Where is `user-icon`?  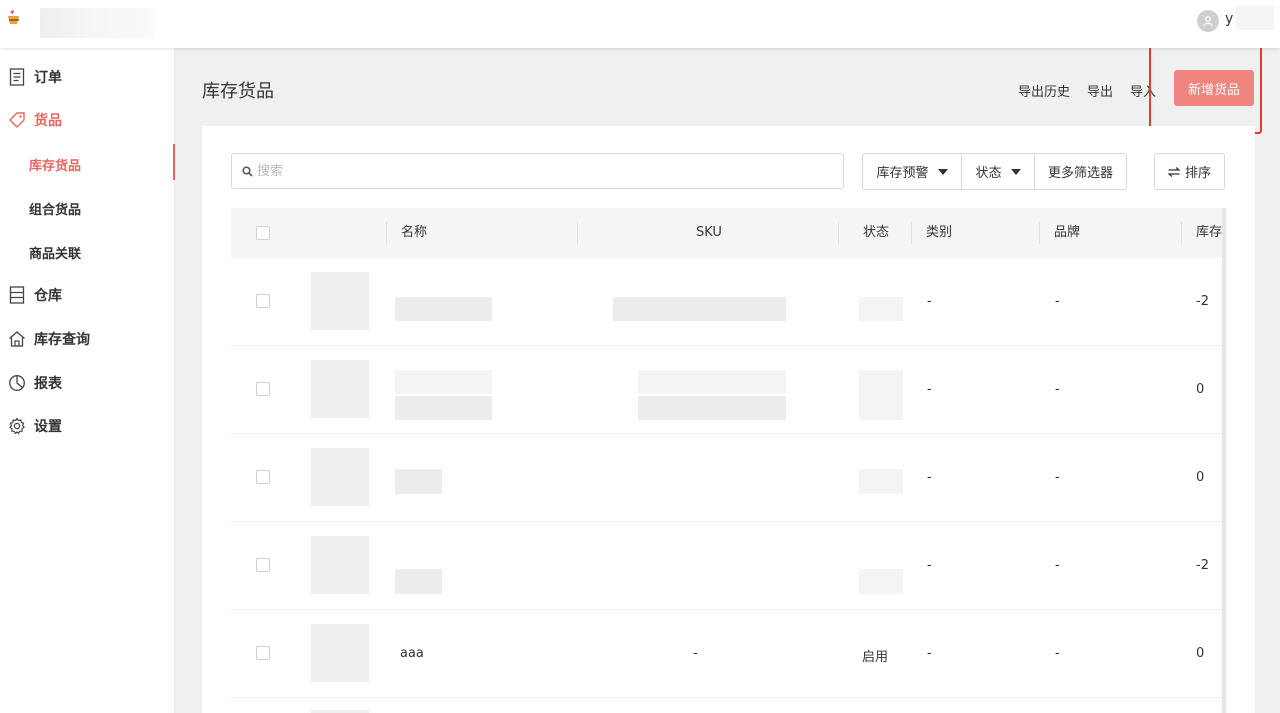
user-icon is located at coordinates (1208, 21).